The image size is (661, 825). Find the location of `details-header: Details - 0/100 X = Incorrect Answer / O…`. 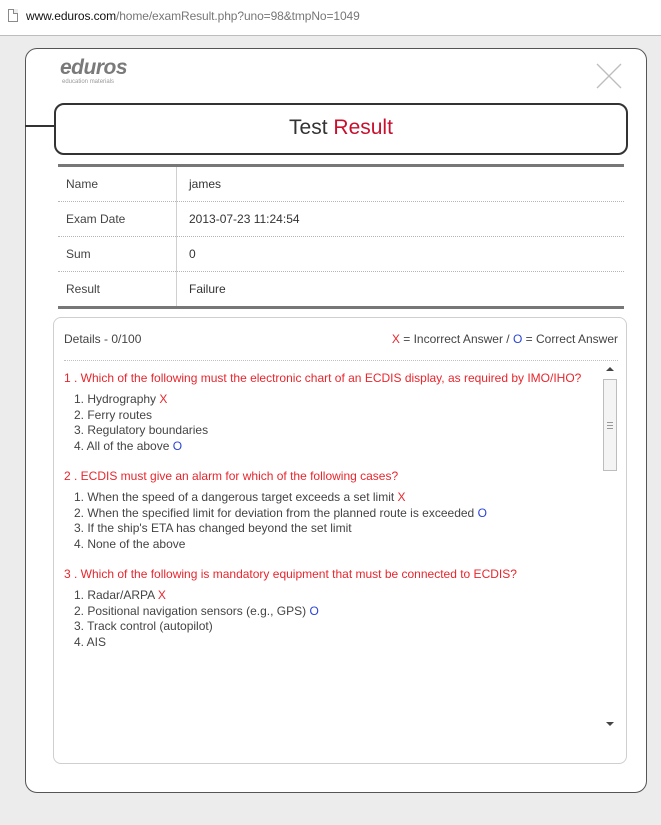

details-header: Details - 0/100 X = Incorrect Answer / O… is located at coordinates (341, 346).